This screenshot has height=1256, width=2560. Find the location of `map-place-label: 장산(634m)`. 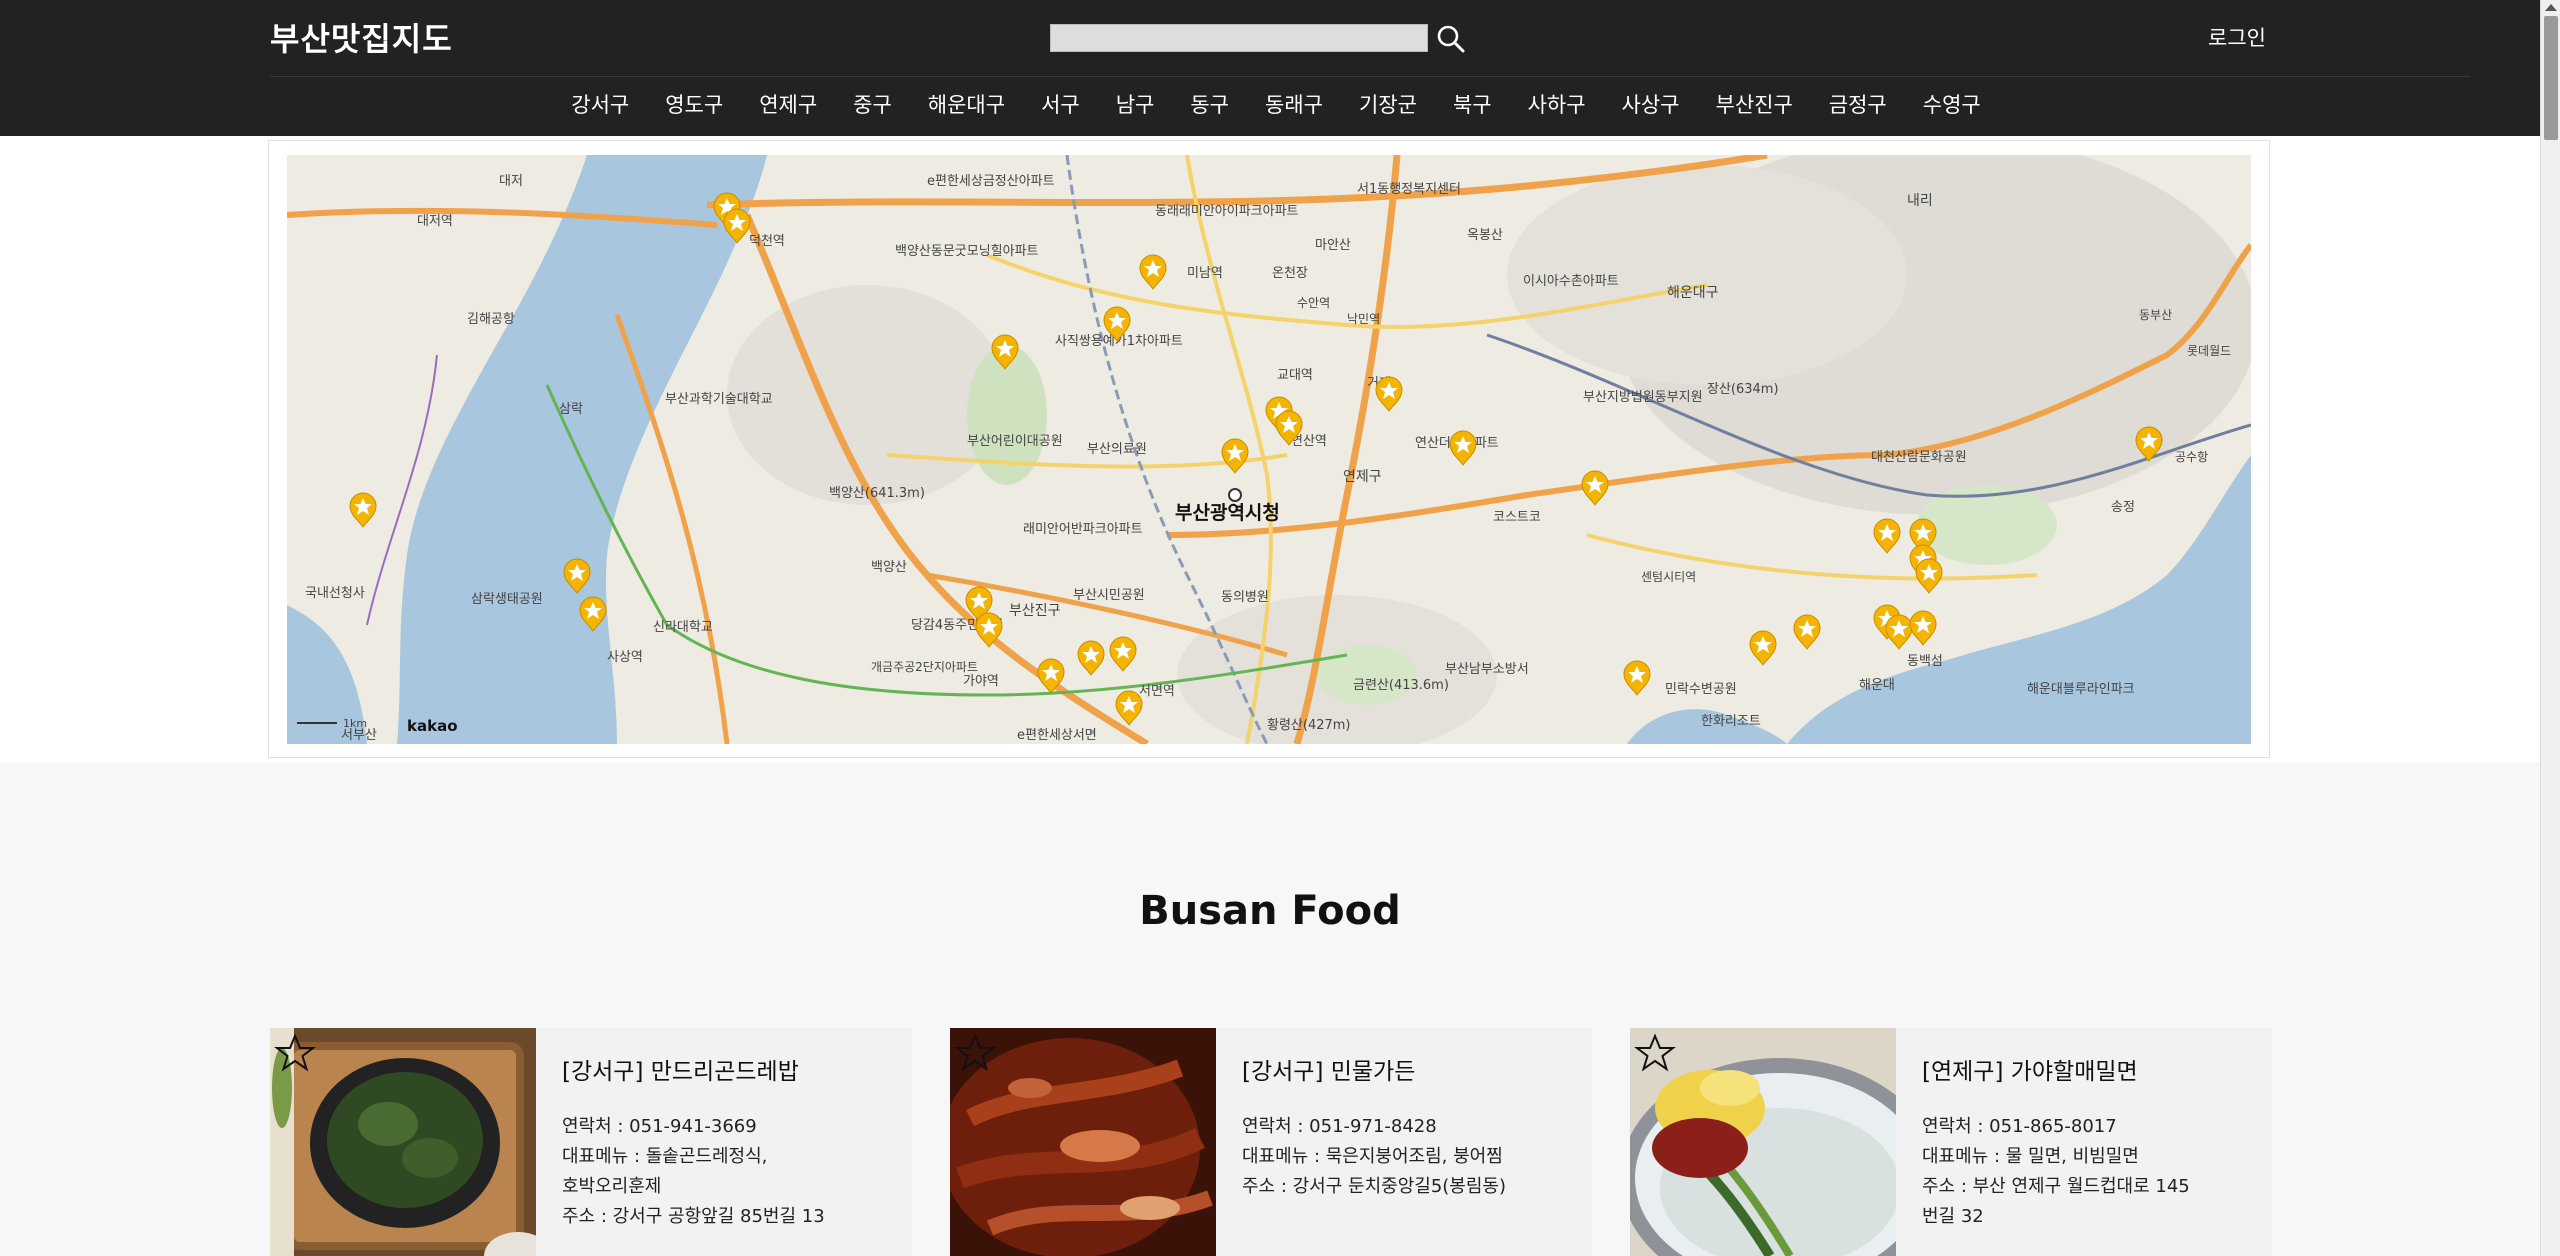

map-place-label: 장산(634m) is located at coordinates (1743, 389).